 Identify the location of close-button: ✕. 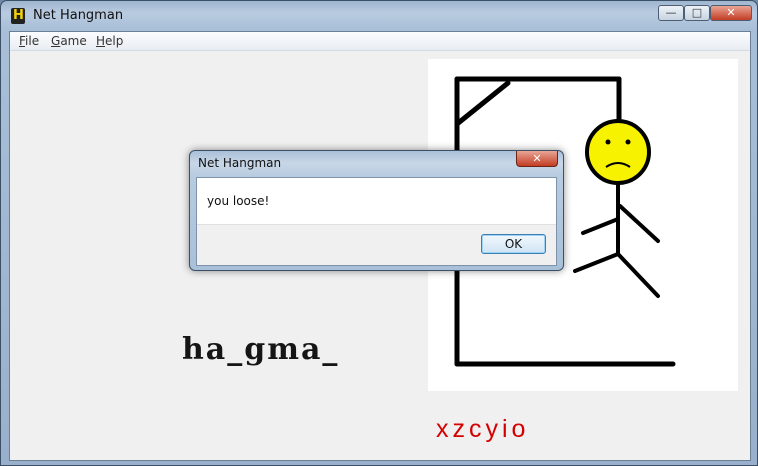
(731, 13).